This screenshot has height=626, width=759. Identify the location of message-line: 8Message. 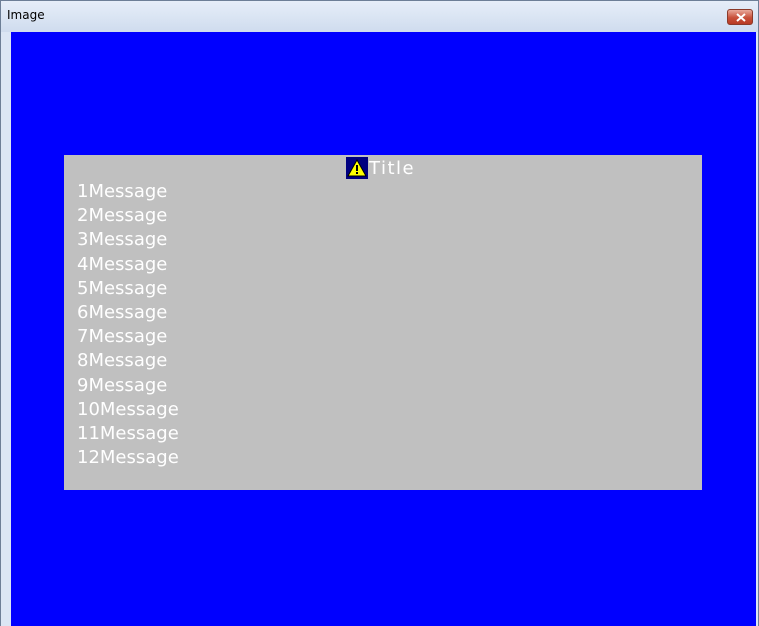
(122, 361).